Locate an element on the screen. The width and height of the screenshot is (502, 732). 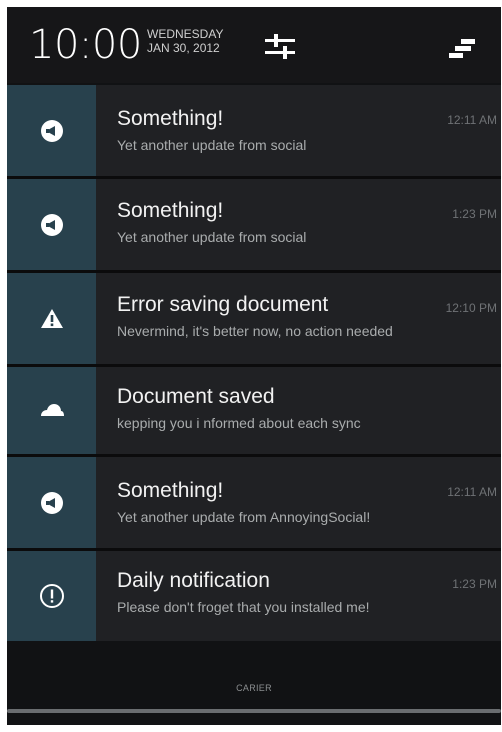
info-alert-icon is located at coordinates (51, 596).